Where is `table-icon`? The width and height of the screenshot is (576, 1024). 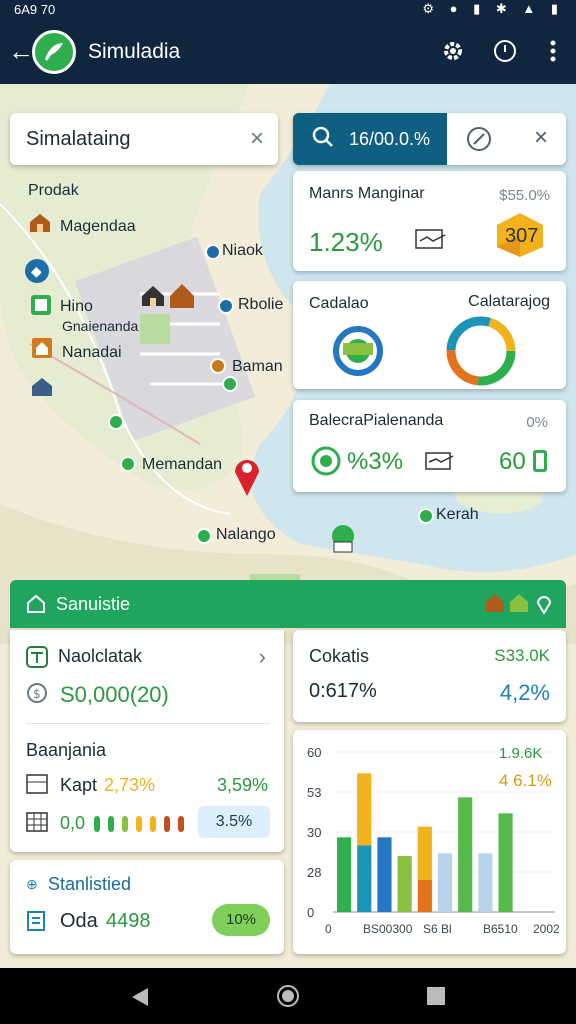
table-icon is located at coordinates (37, 786).